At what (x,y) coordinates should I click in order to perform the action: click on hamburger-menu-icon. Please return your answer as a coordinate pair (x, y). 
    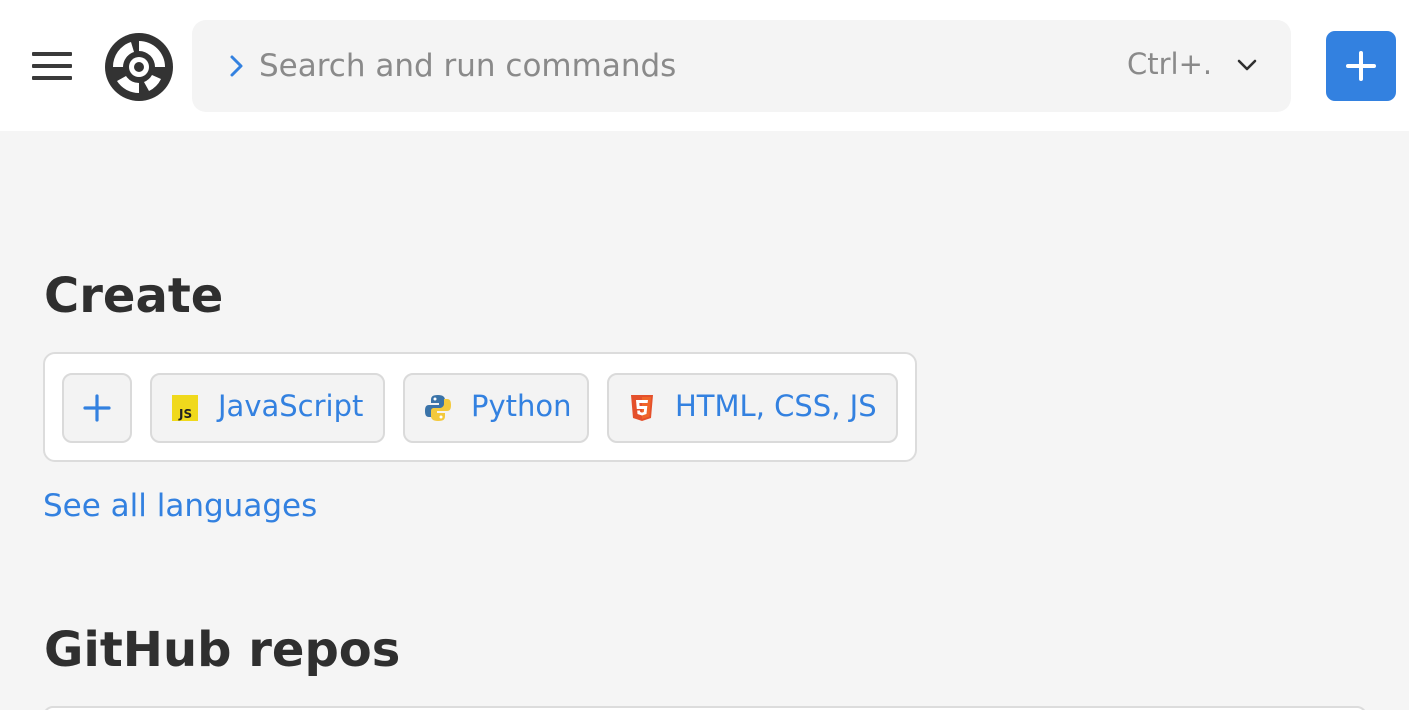
    Looking at the image, I should click on (52, 67).